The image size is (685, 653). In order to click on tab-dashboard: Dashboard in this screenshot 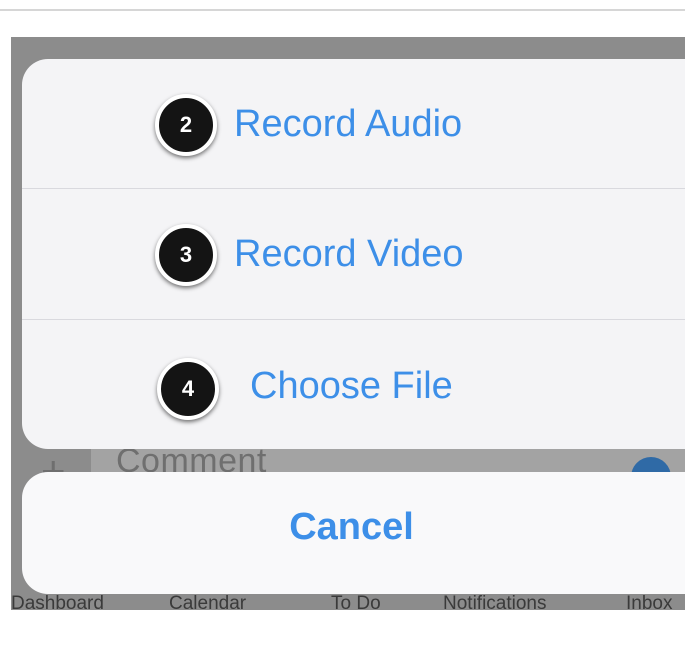, I will do `click(57, 601)`.